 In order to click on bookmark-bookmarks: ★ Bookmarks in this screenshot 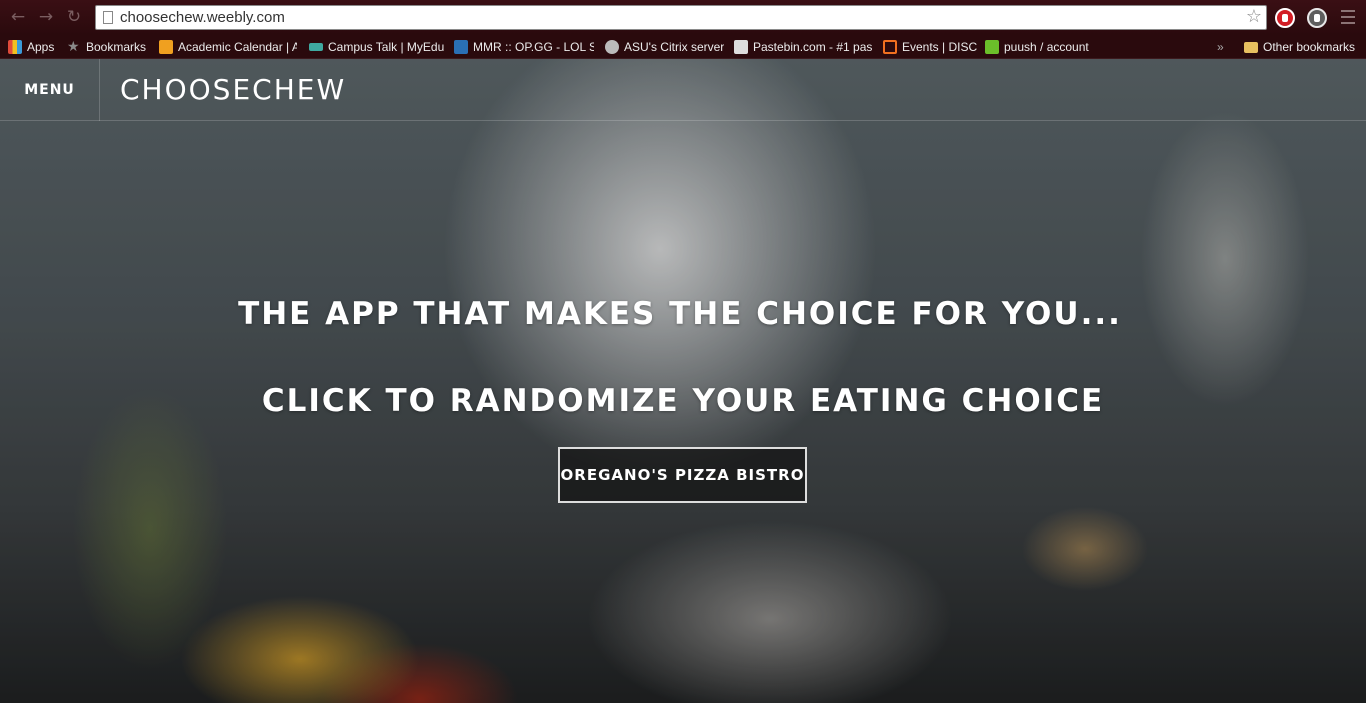, I will do `click(109, 47)`.